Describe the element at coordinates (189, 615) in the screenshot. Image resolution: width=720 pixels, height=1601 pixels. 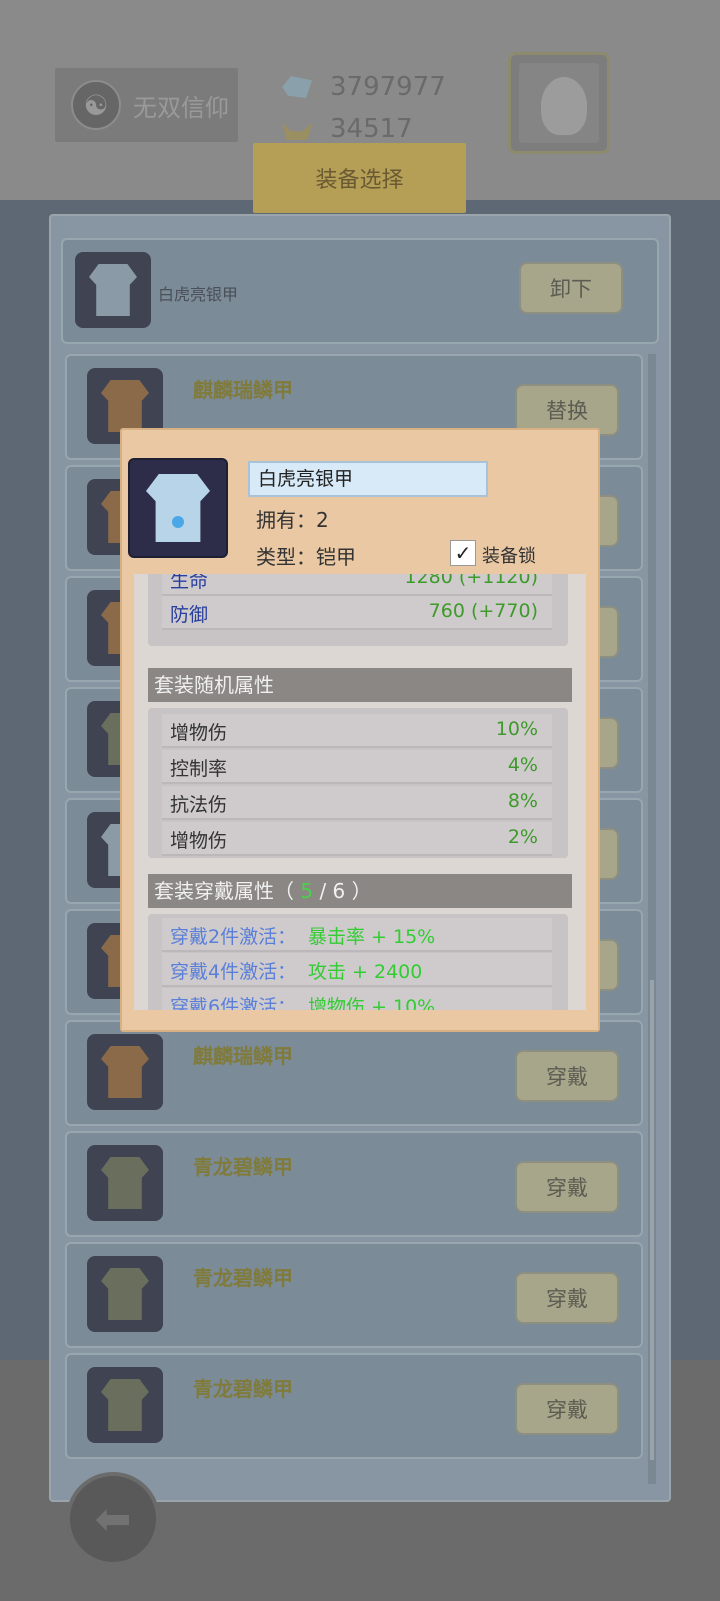
I see `stat-key: 防御` at that location.